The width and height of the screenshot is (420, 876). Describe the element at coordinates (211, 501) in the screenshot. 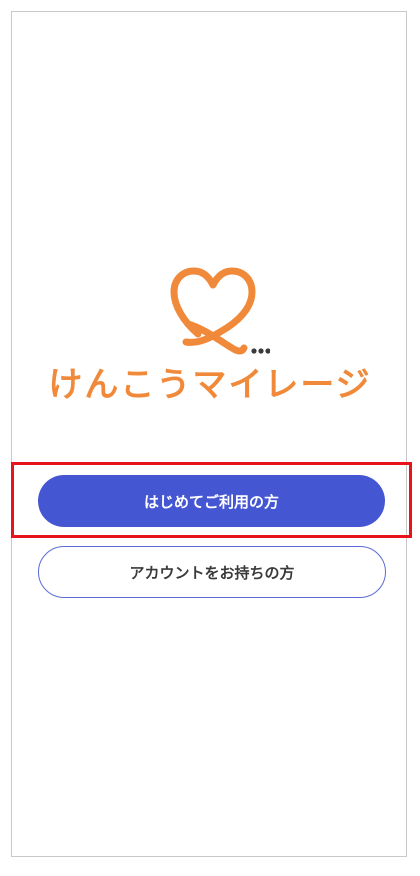

I see `first-time-user-button: はじめてご利用の方` at that location.